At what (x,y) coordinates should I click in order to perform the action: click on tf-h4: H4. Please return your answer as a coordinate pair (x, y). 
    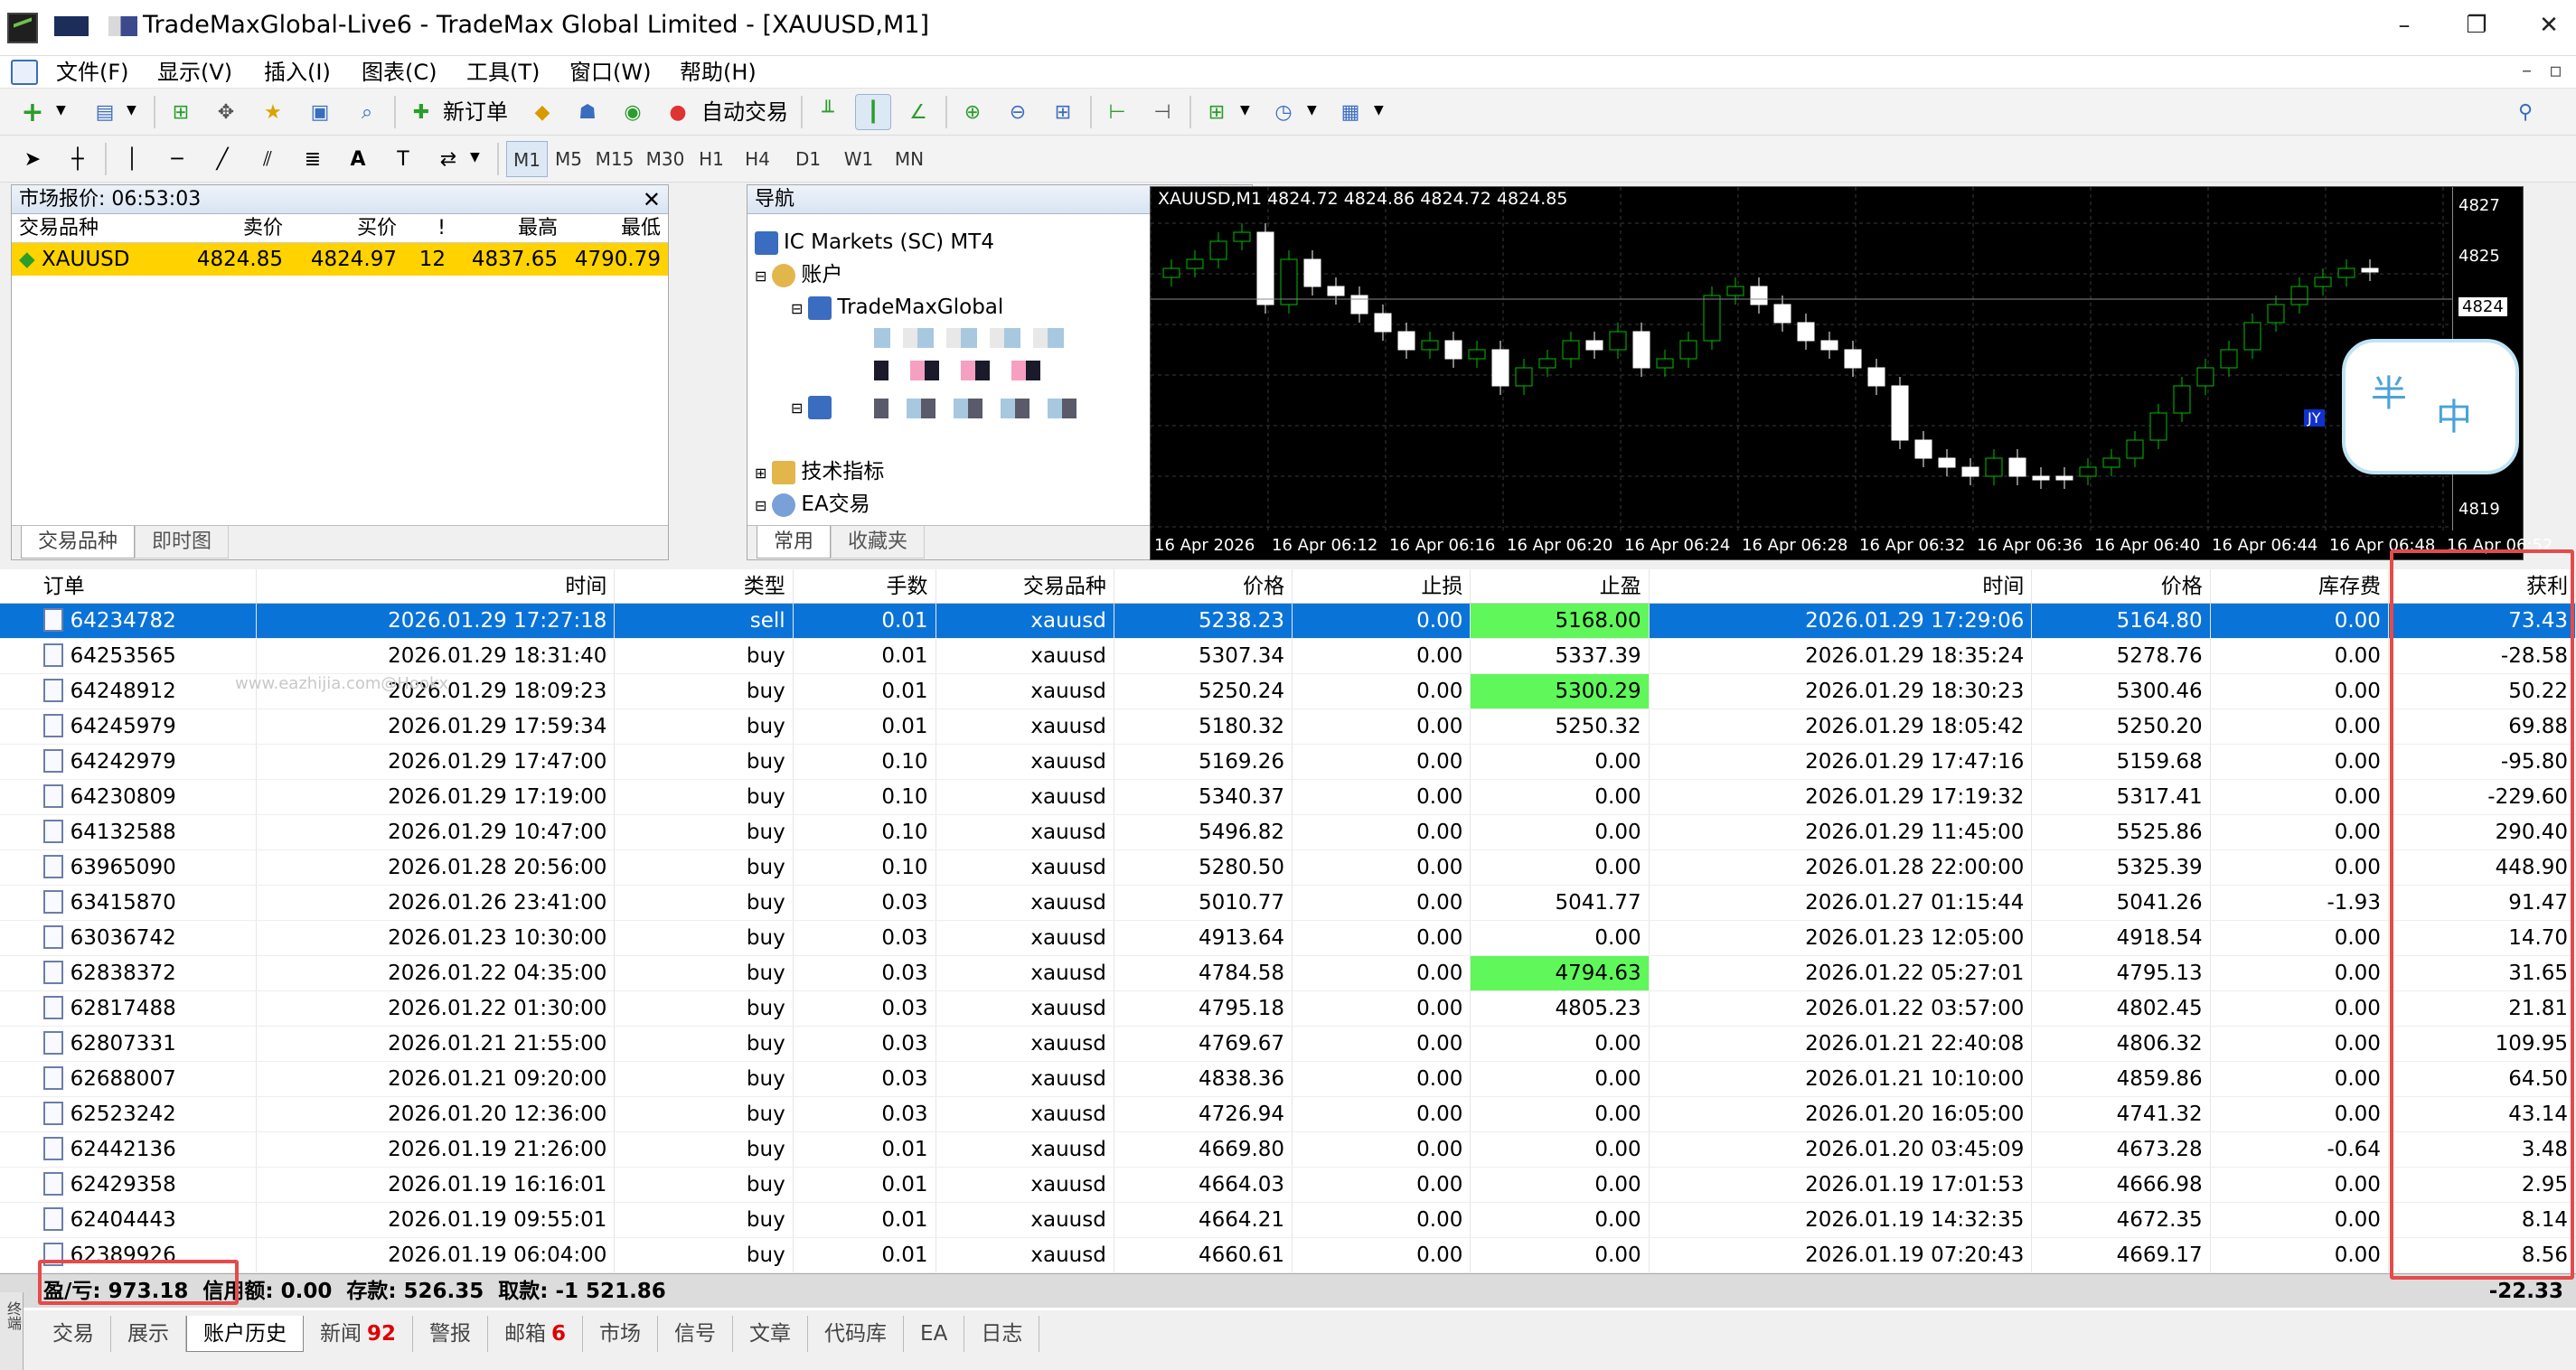
    Looking at the image, I should click on (758, 159).